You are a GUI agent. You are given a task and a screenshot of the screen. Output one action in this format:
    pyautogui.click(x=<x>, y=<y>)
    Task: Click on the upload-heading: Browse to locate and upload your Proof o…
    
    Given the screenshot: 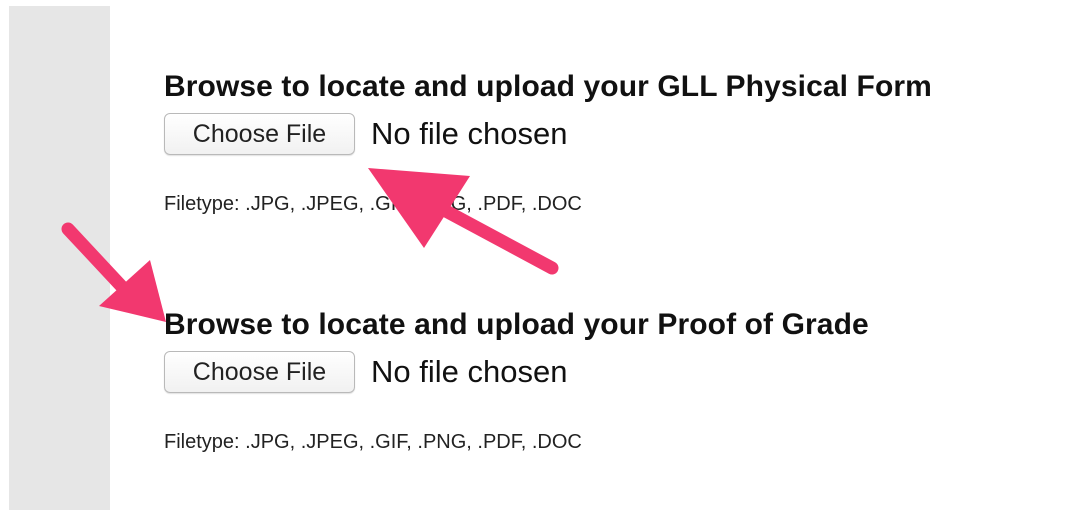 What is the action you would take?
    pyautogui.click(x=516, y=324)
    